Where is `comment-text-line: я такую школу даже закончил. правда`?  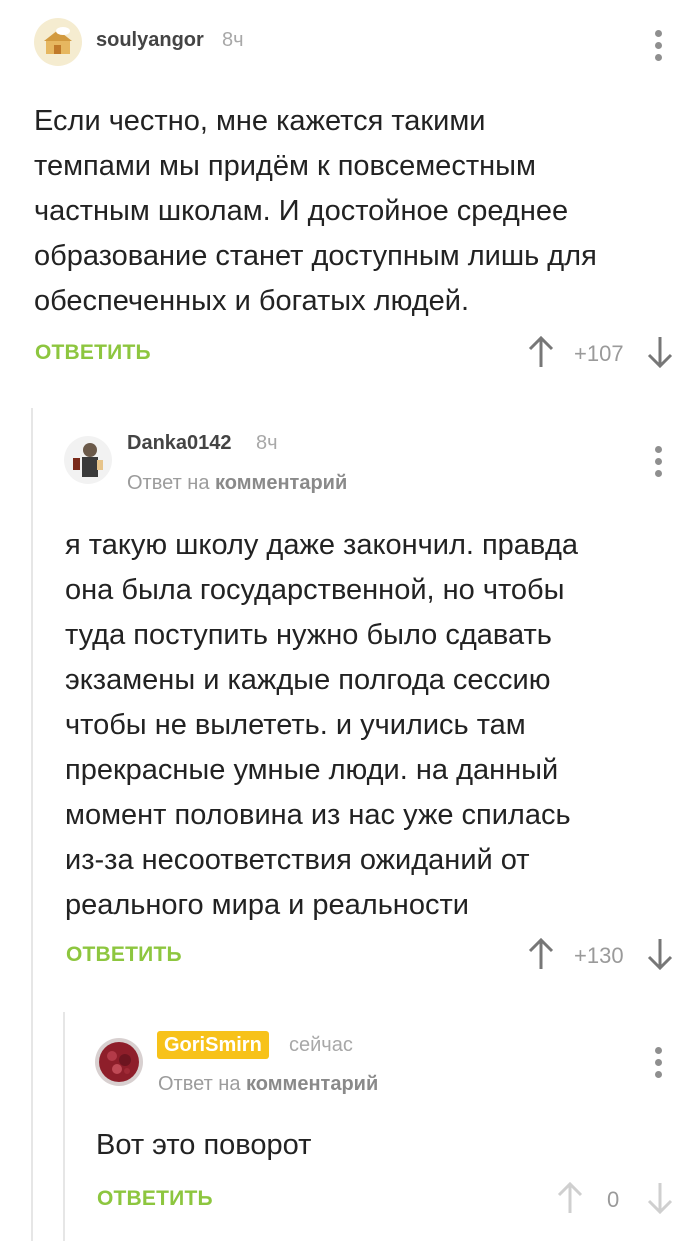
comment-text-line: я такую школу даже закончил. правда is located at coordinates (322, 545).